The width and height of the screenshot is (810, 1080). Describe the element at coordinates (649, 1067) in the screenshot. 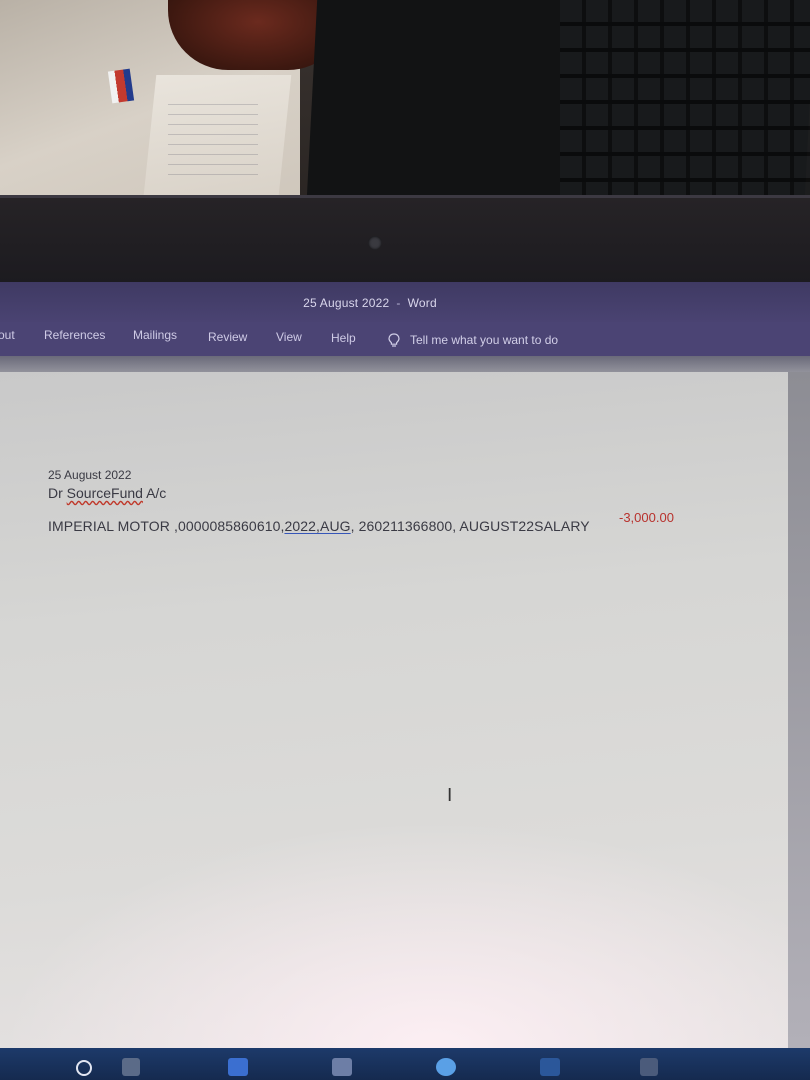

I see `store-icon` at that location.